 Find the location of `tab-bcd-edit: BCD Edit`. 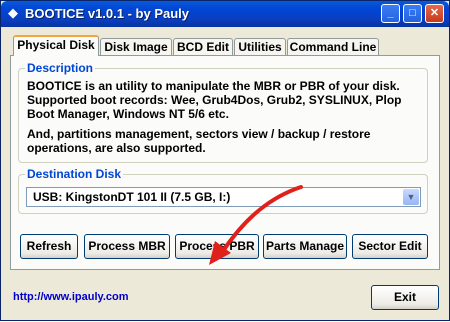

tab-bcd-edit: BCD Edit is located at coordinates (203, 46).